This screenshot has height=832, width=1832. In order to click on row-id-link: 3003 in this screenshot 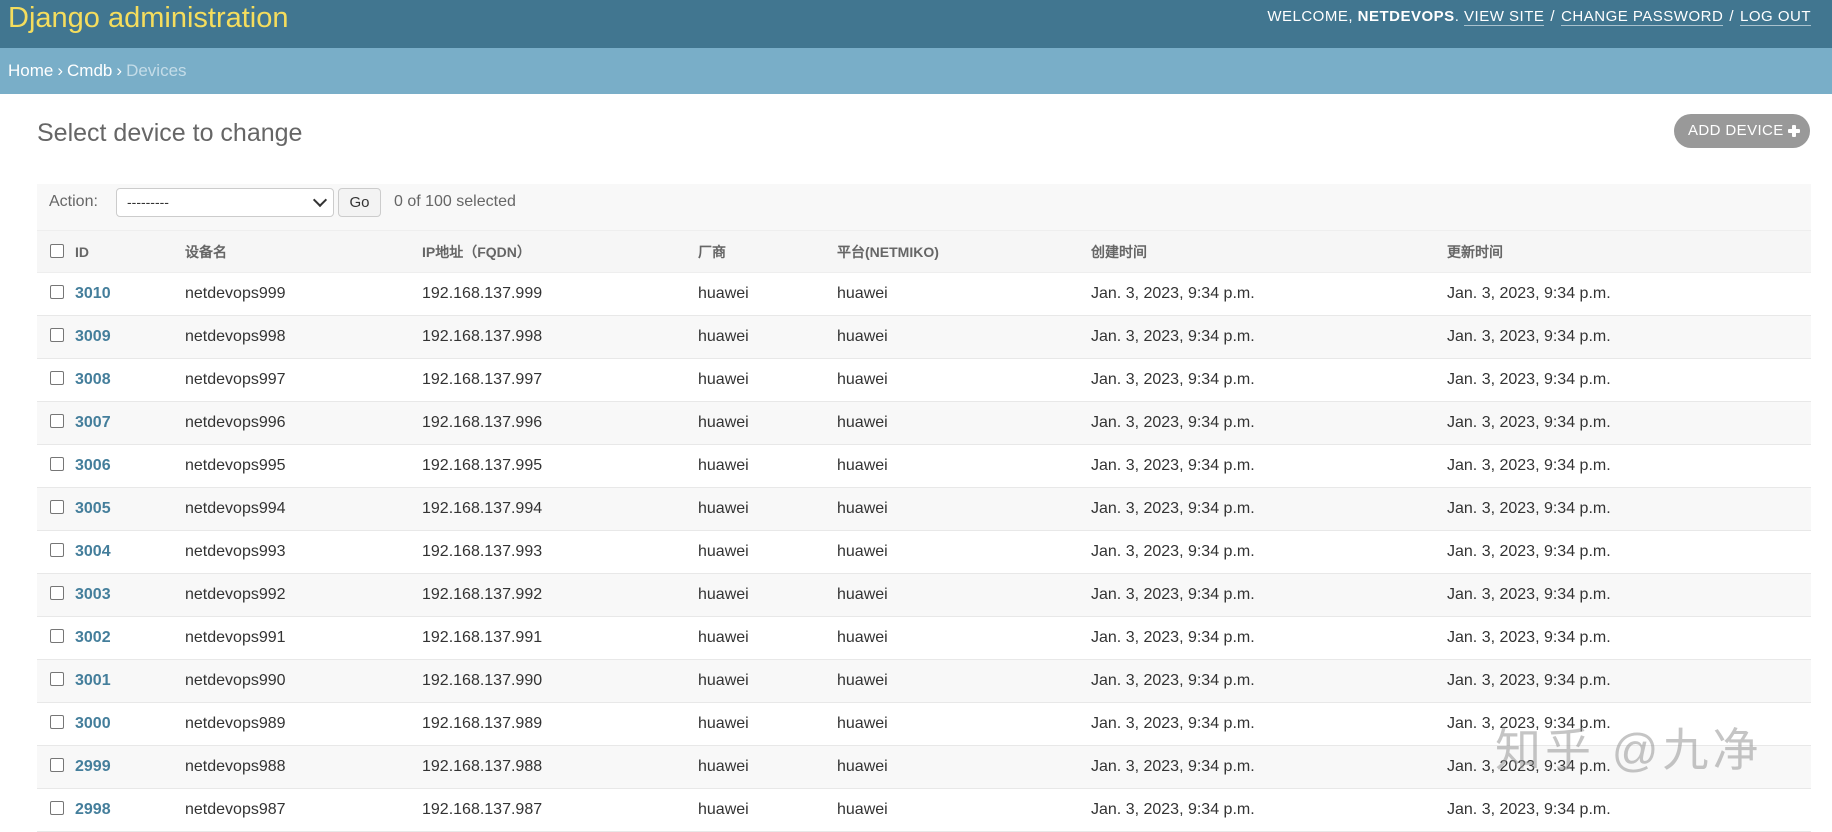, I will do `click(93, 594)`.